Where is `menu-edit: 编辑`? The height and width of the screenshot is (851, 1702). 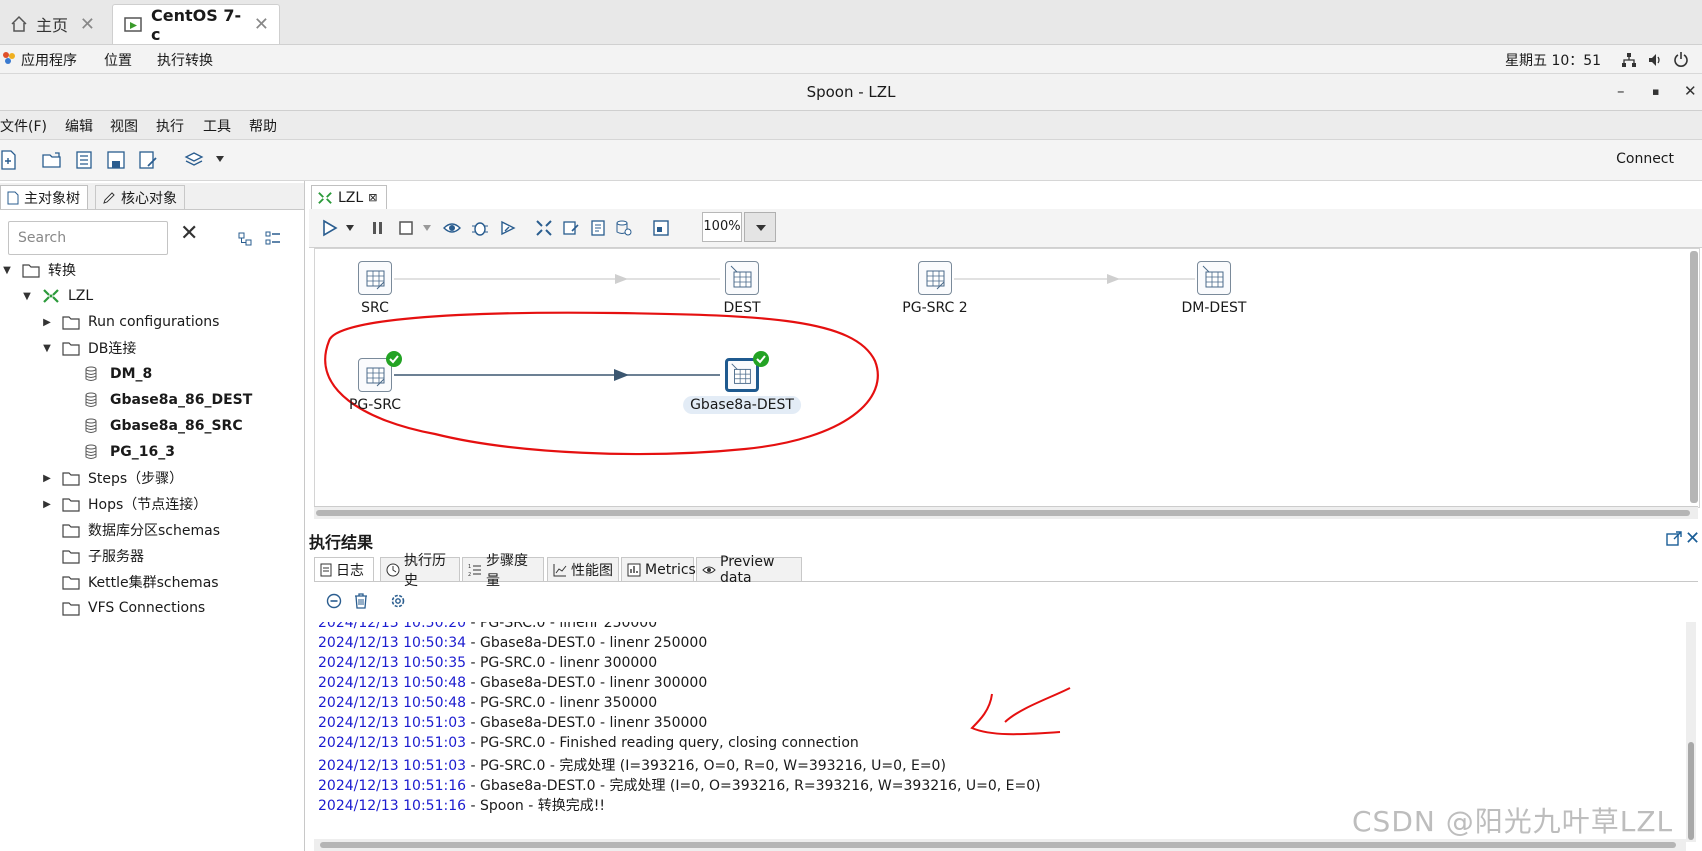 menu-edit: 编辑 is located at coordinates (79, 126).